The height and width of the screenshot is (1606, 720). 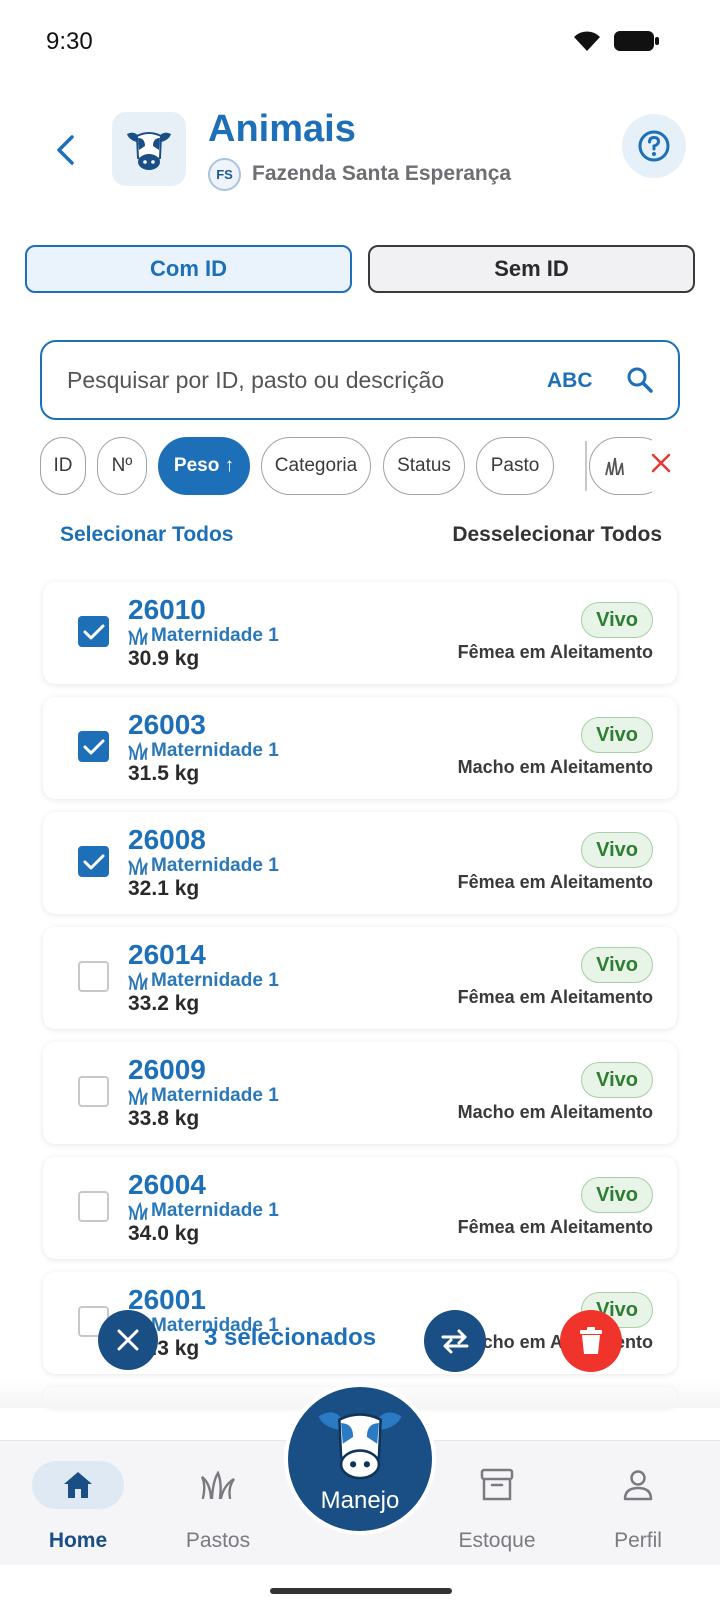 I want to click on nav-perfil-icon-wrap, so click(x=638, y=1485).